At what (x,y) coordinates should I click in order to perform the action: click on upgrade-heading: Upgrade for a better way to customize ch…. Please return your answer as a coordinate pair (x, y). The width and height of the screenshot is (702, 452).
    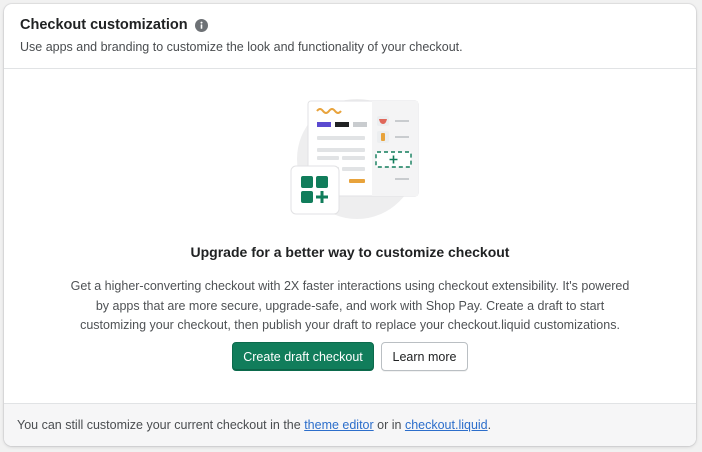
    Looking at the image, I should click on (350, 252).